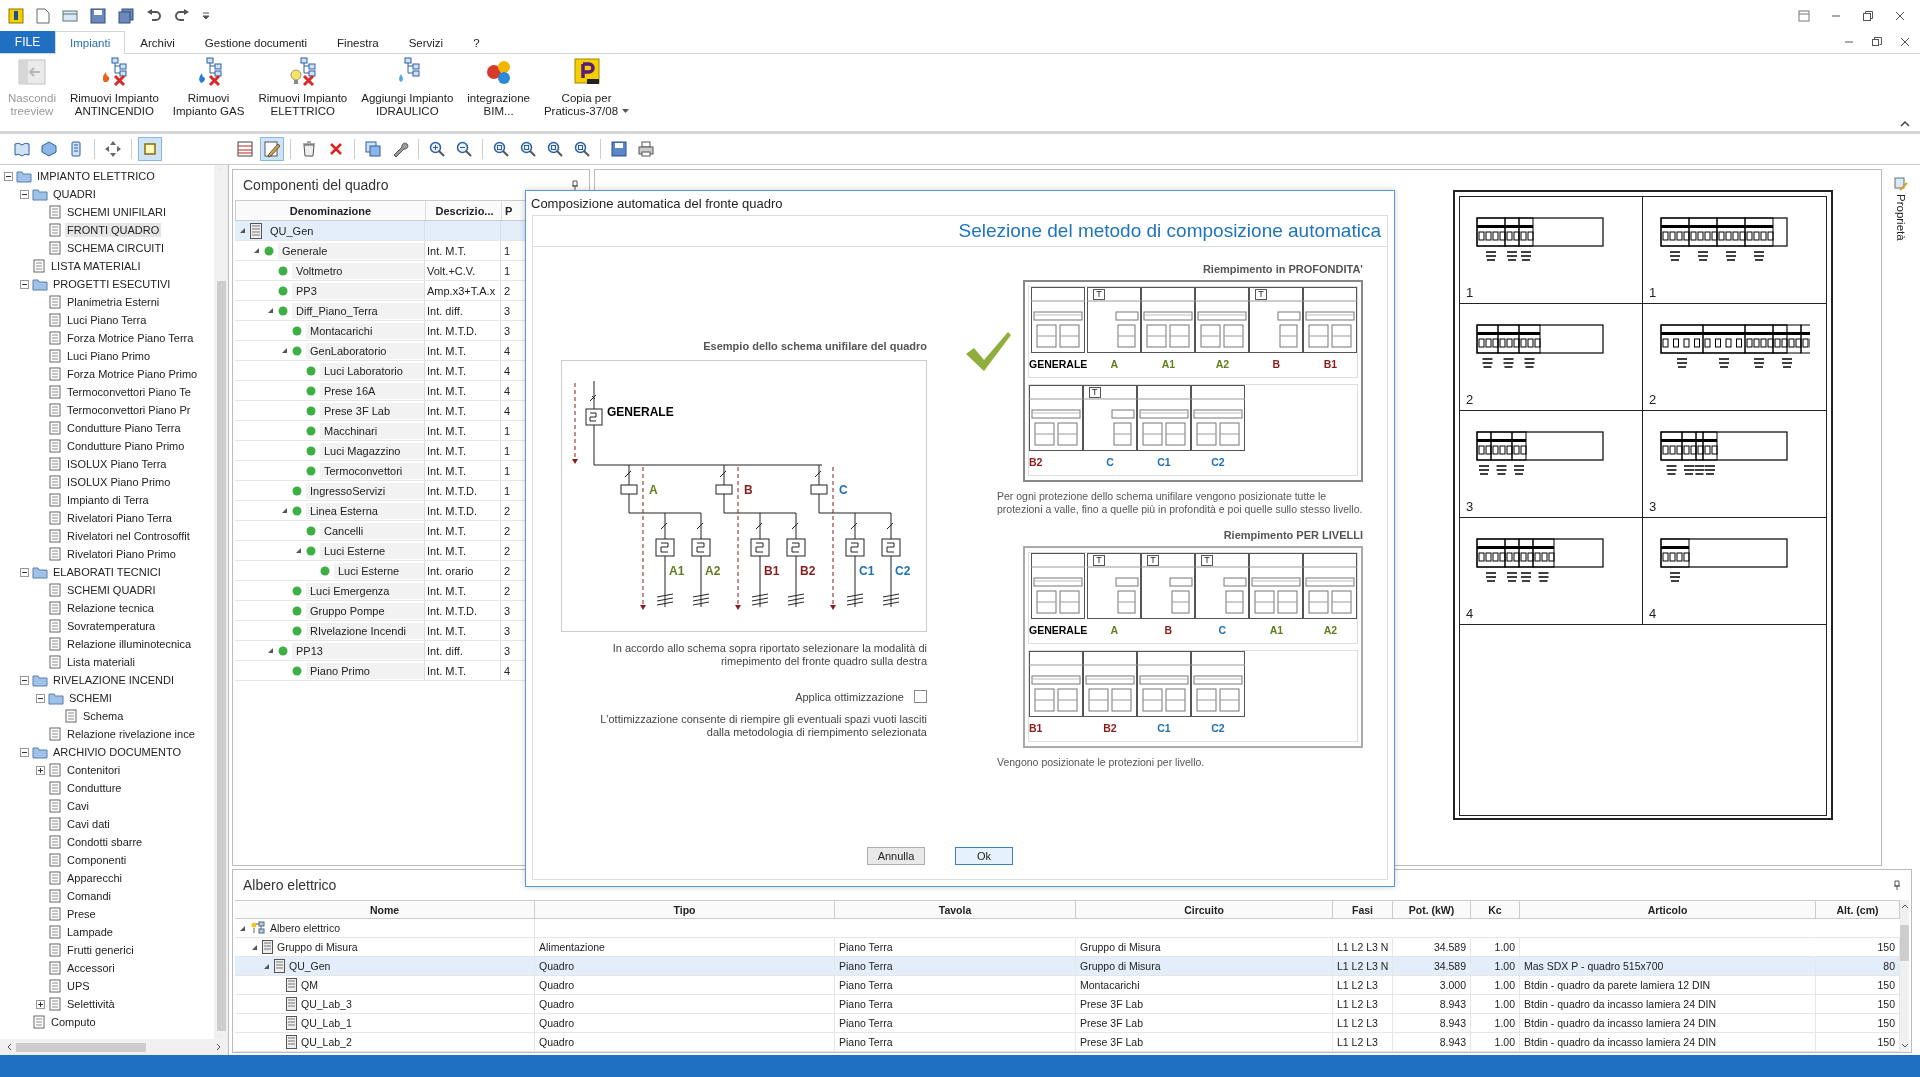 The image size is (1920, 1077). I want to click on tree-item: IMPIANTO ELETTRICO, so click(96, 176).